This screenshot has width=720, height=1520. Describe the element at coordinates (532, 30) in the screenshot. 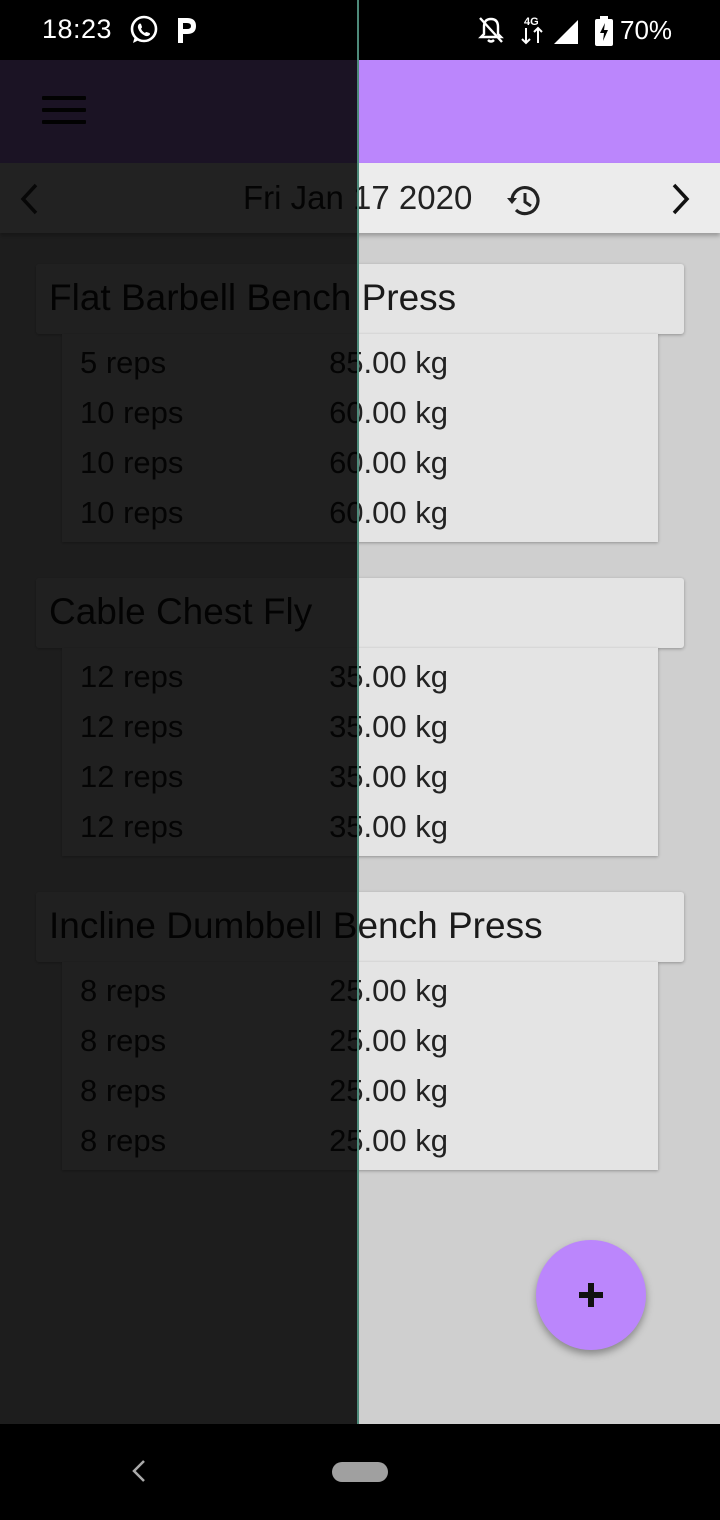

I see `network-arrows-icon: 4G` at that location.